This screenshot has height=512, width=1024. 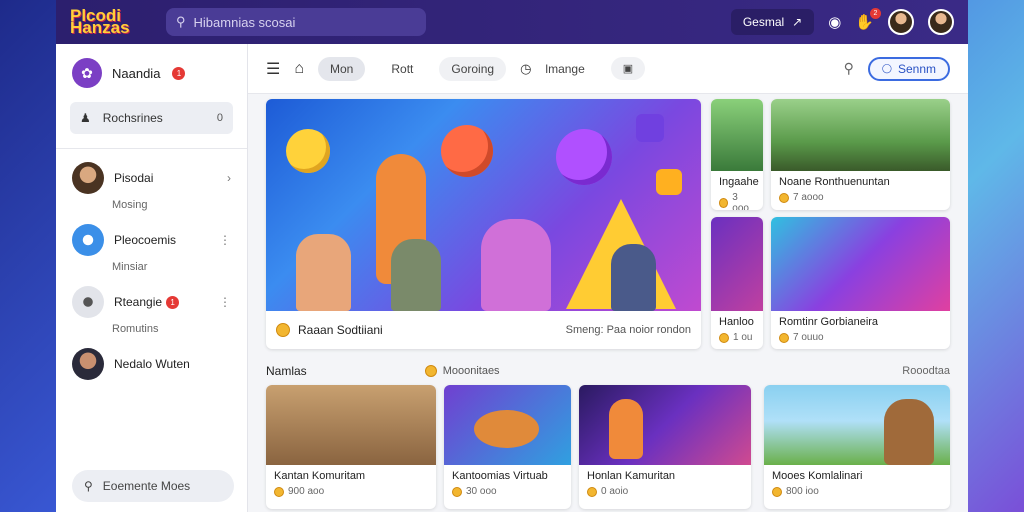 What do you see at coordinates (342, 68) in the screenshot?
I see `tab-mon: Mon` at bounding box center [342, 68].